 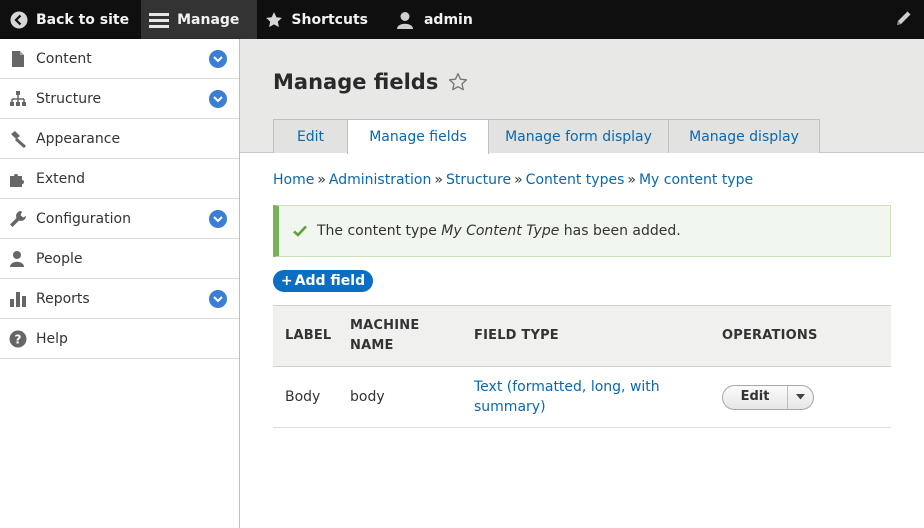 I want to click on user-label: admin, so click(x=448, y=19).